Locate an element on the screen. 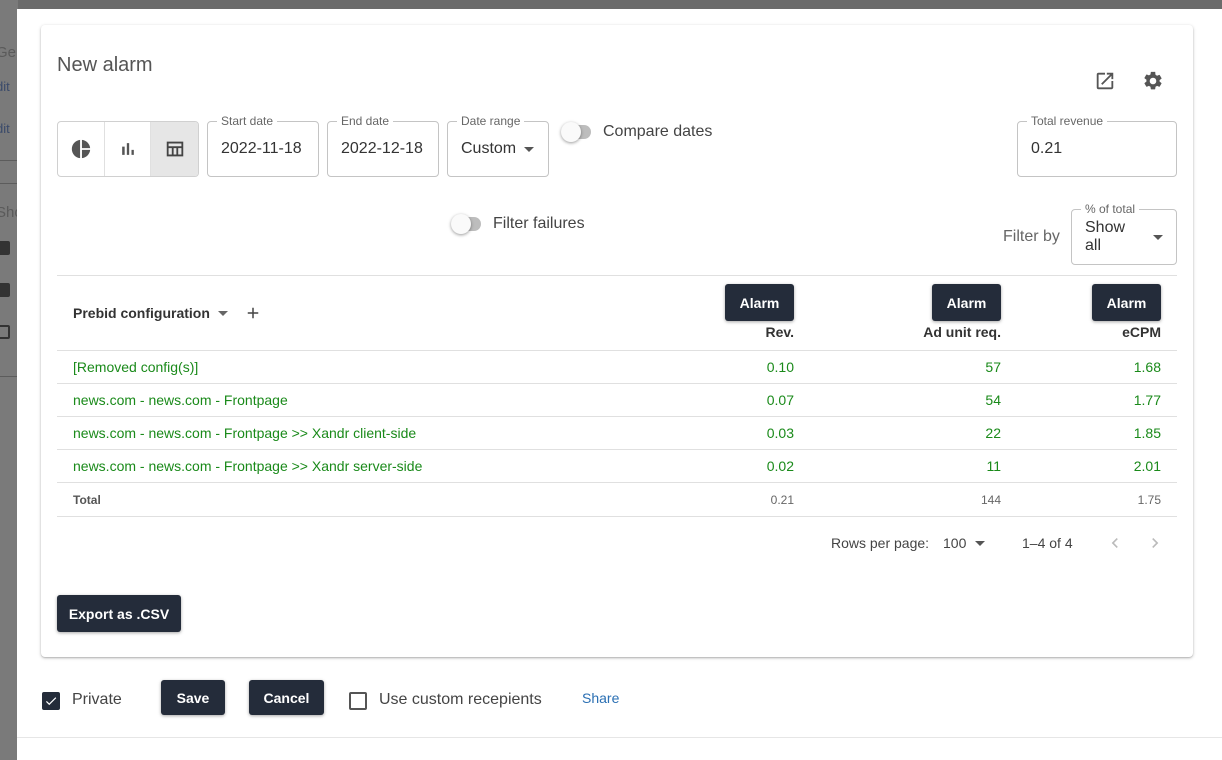 This screenshot has height=760, width=1222. bar-chart-icon is located at coordinates (128, 149).